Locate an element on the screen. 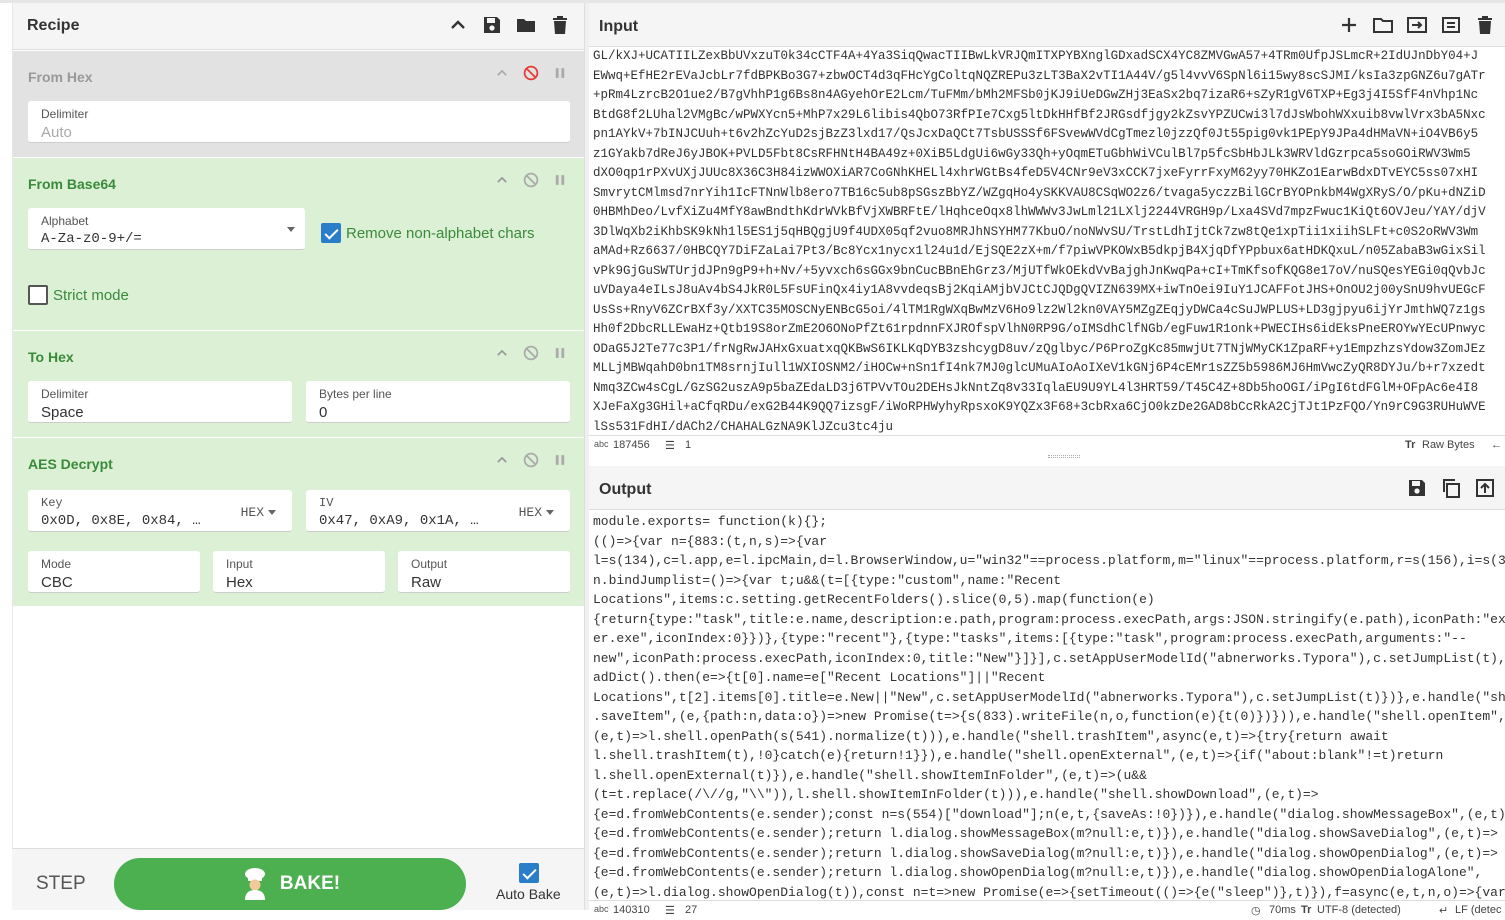 Image resolution: width=1505 pixels, height=920 pixels. output-line-count: 27 is located at coordinates (691, 910).